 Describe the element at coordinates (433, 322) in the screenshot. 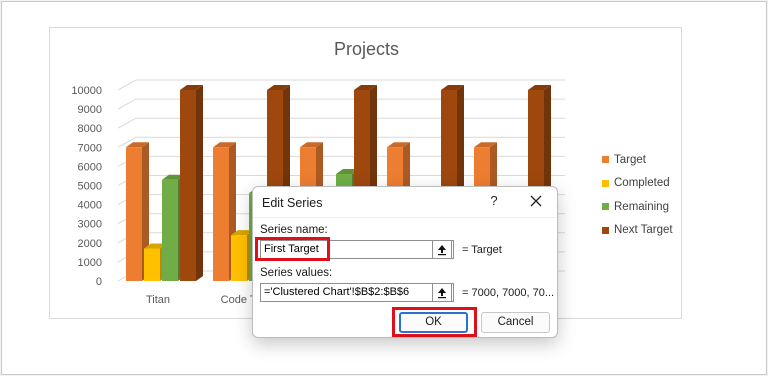

I see `ok-button: OK` at that location.